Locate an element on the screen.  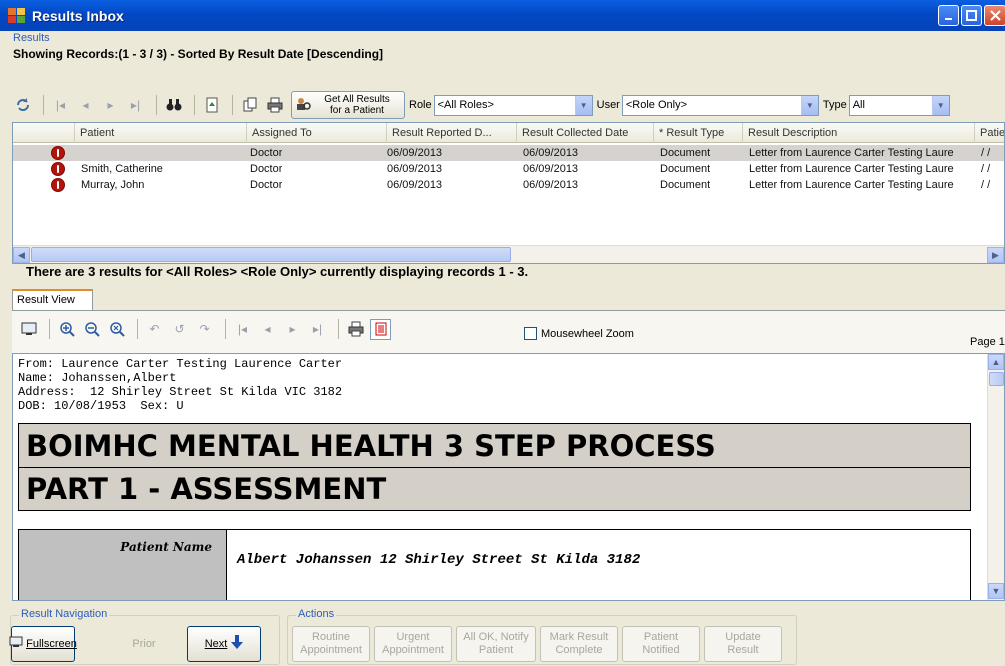
btn-label: All OK, Notify Patient is located at coordinates (495, 644).